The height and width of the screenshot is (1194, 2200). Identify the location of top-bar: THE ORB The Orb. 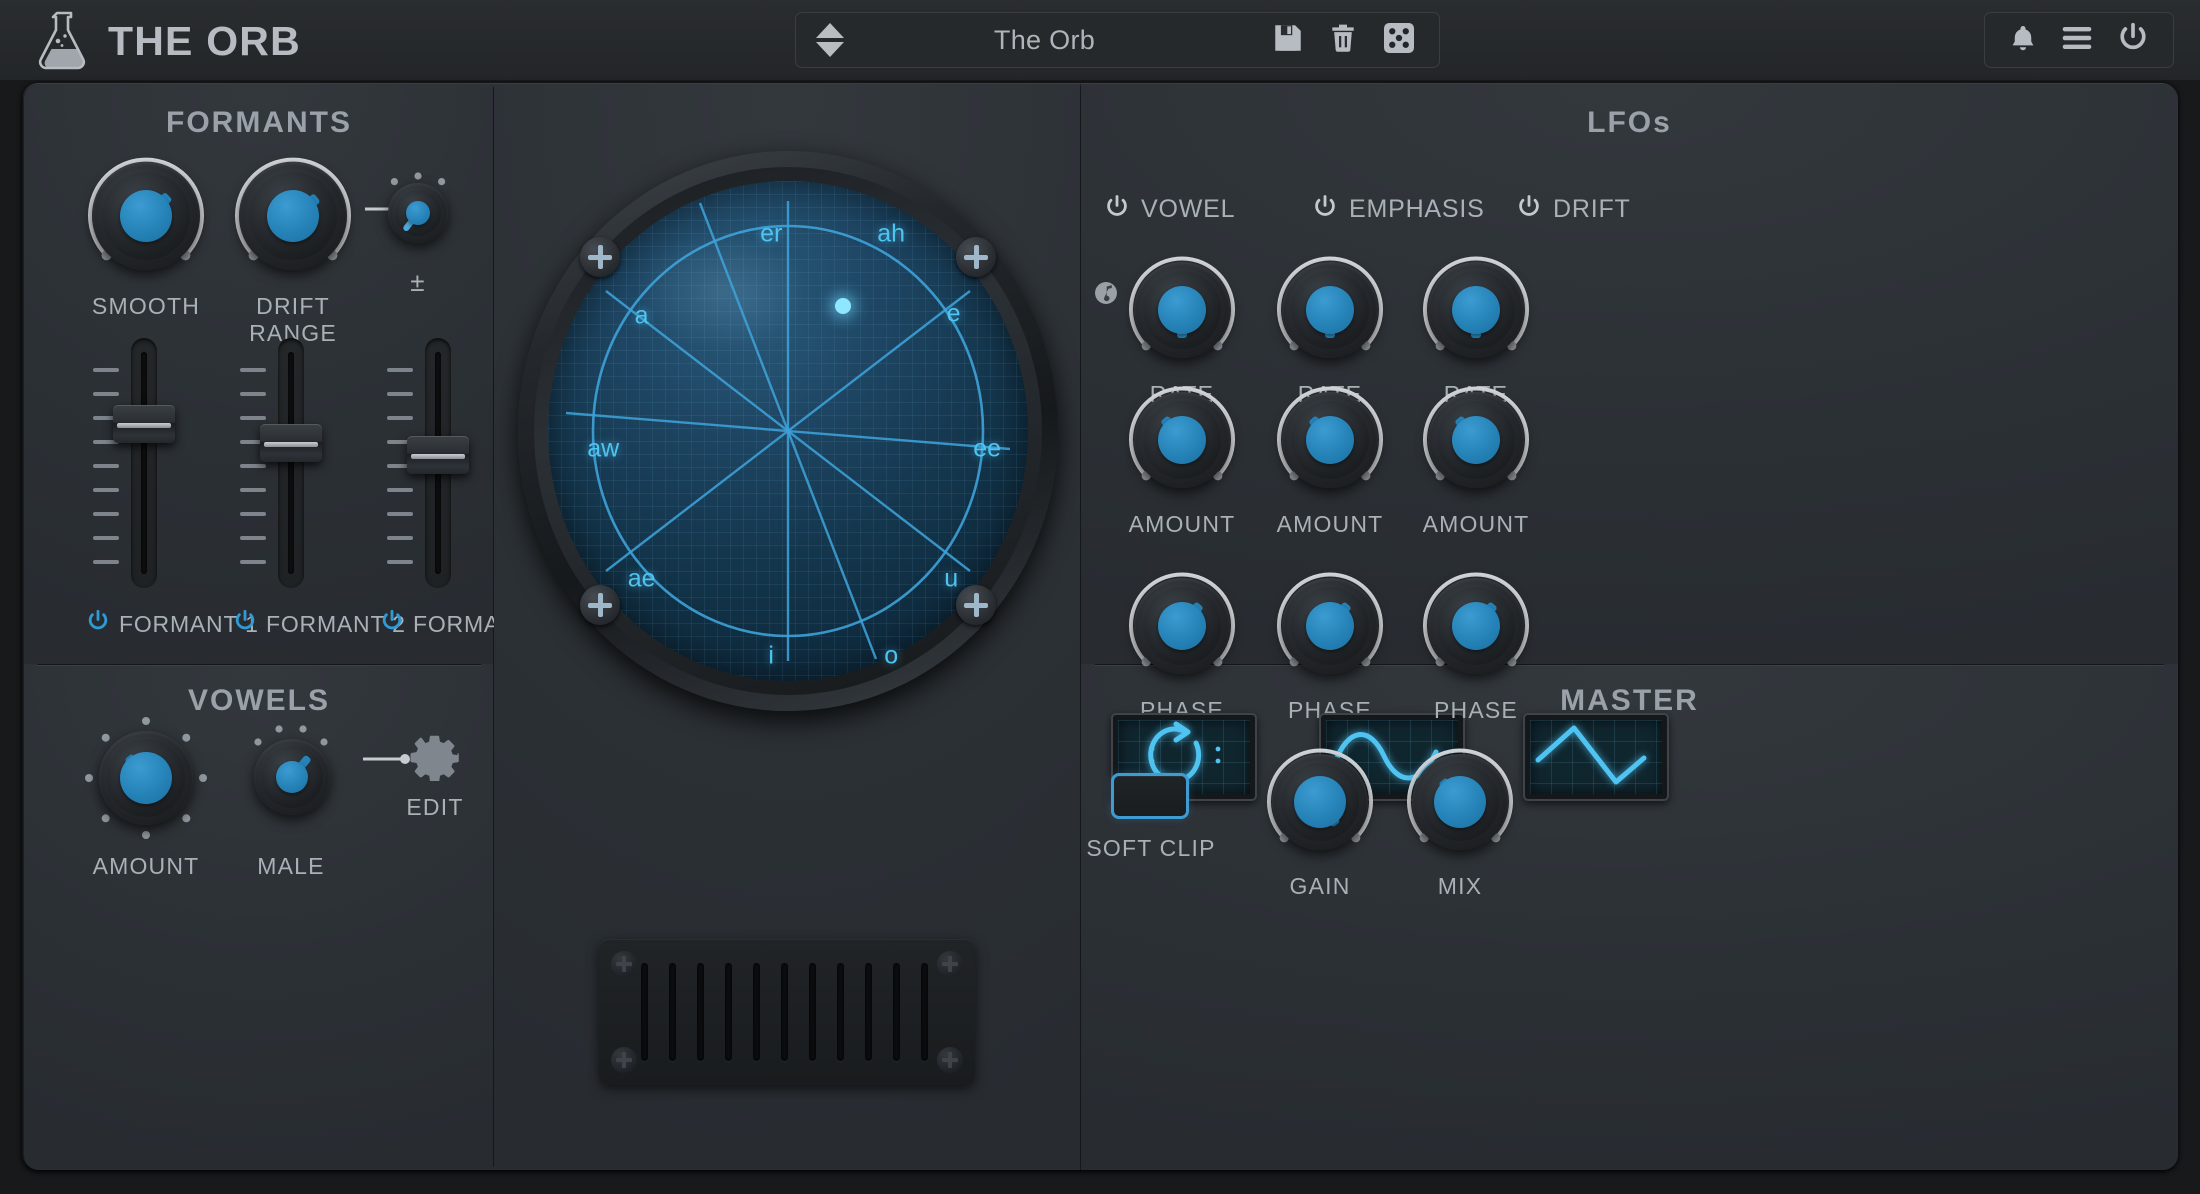
(1100, 40).